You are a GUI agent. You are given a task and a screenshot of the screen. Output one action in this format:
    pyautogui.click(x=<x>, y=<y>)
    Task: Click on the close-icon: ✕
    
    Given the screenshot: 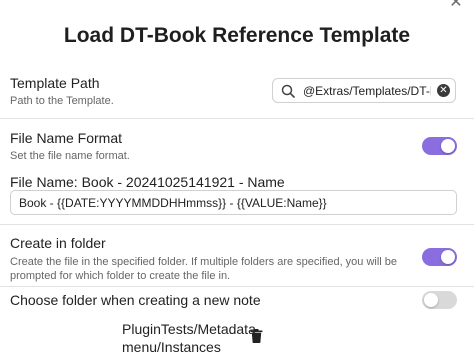 What is the action you would take?
    pyautogui.click(x=456, y=5)
    